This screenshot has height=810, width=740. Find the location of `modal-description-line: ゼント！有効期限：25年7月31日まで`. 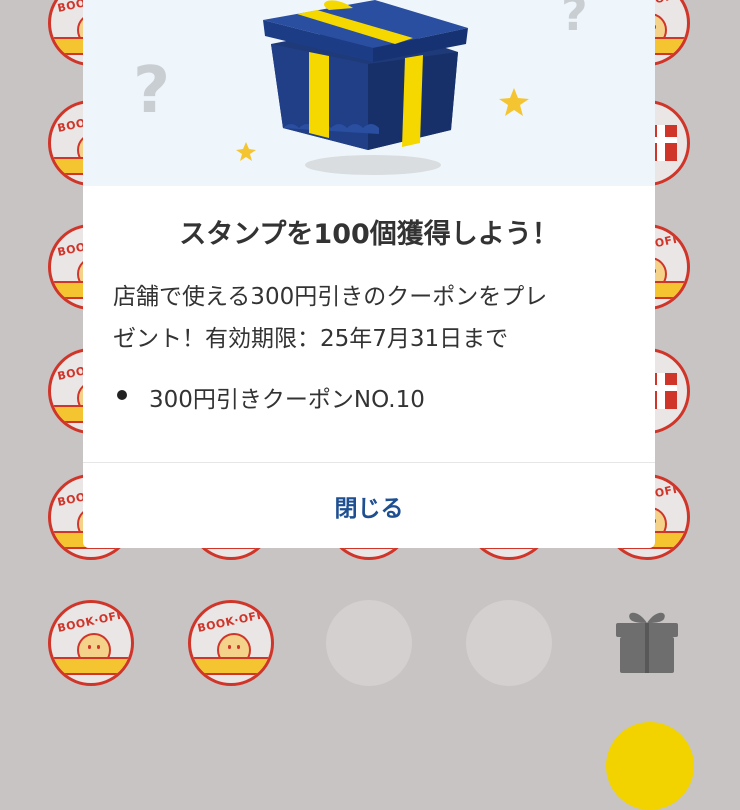

modal-description-line: ゼント！有効期限：25年7月31日まで is located at coordinates (311, 339).